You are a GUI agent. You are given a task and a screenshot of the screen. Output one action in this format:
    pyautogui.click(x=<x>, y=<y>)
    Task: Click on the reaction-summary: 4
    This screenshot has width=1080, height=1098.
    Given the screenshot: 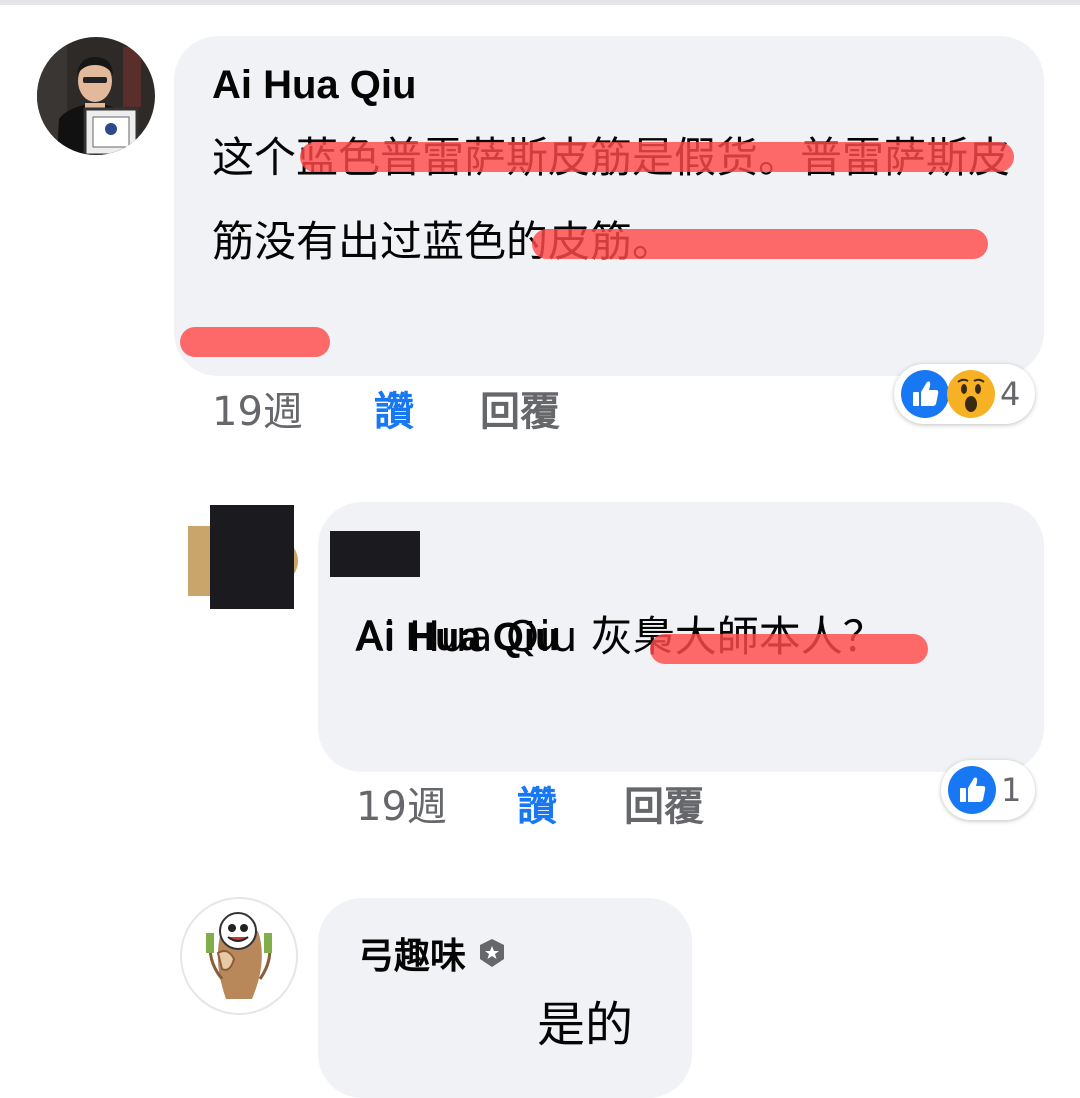 What is the action you would take?
    pyautogui.click(x=964, y=394)
    